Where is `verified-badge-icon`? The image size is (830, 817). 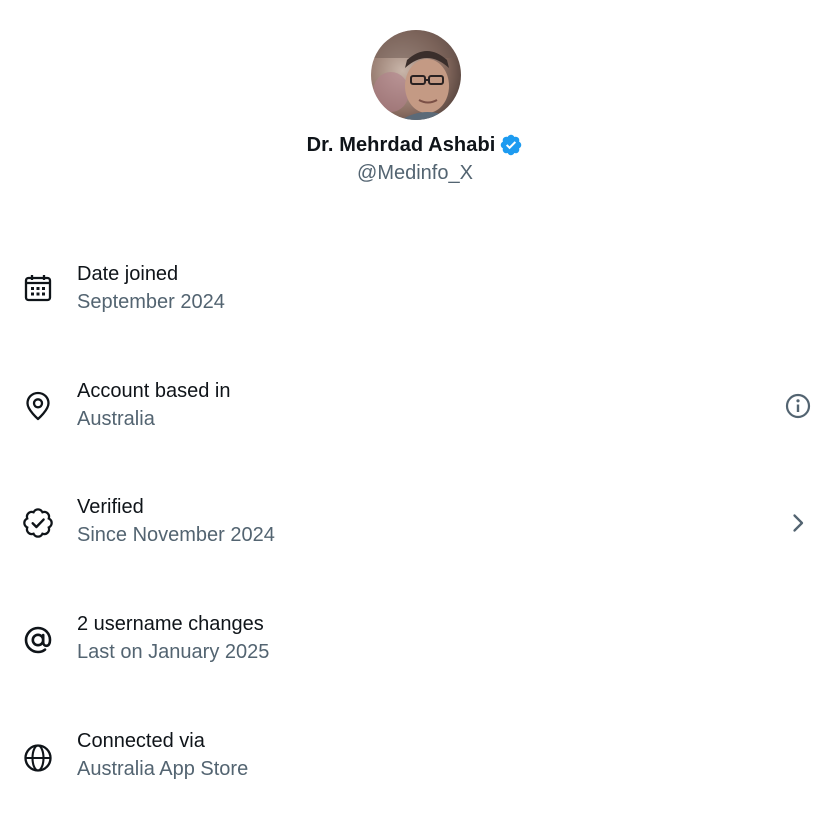
verified-badge-icon is located at coordinates (511, 145).